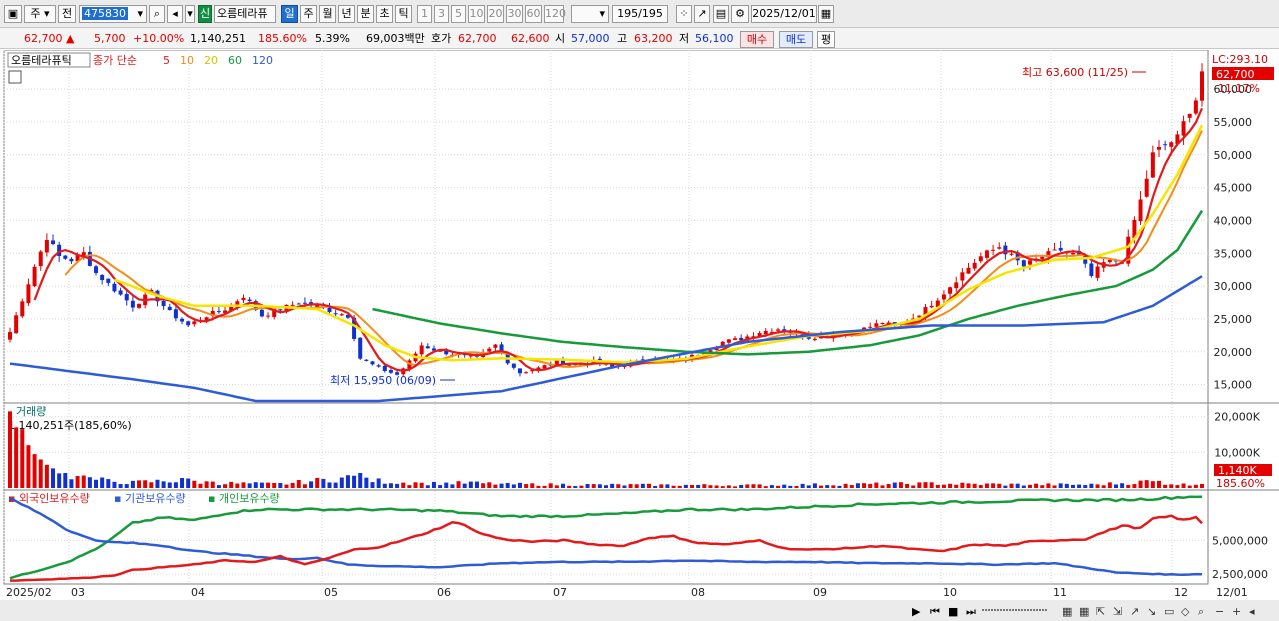  Describe the element at coordinates (458, 14) in the screenshot. I see `interval-tab-5: 5` at that location.